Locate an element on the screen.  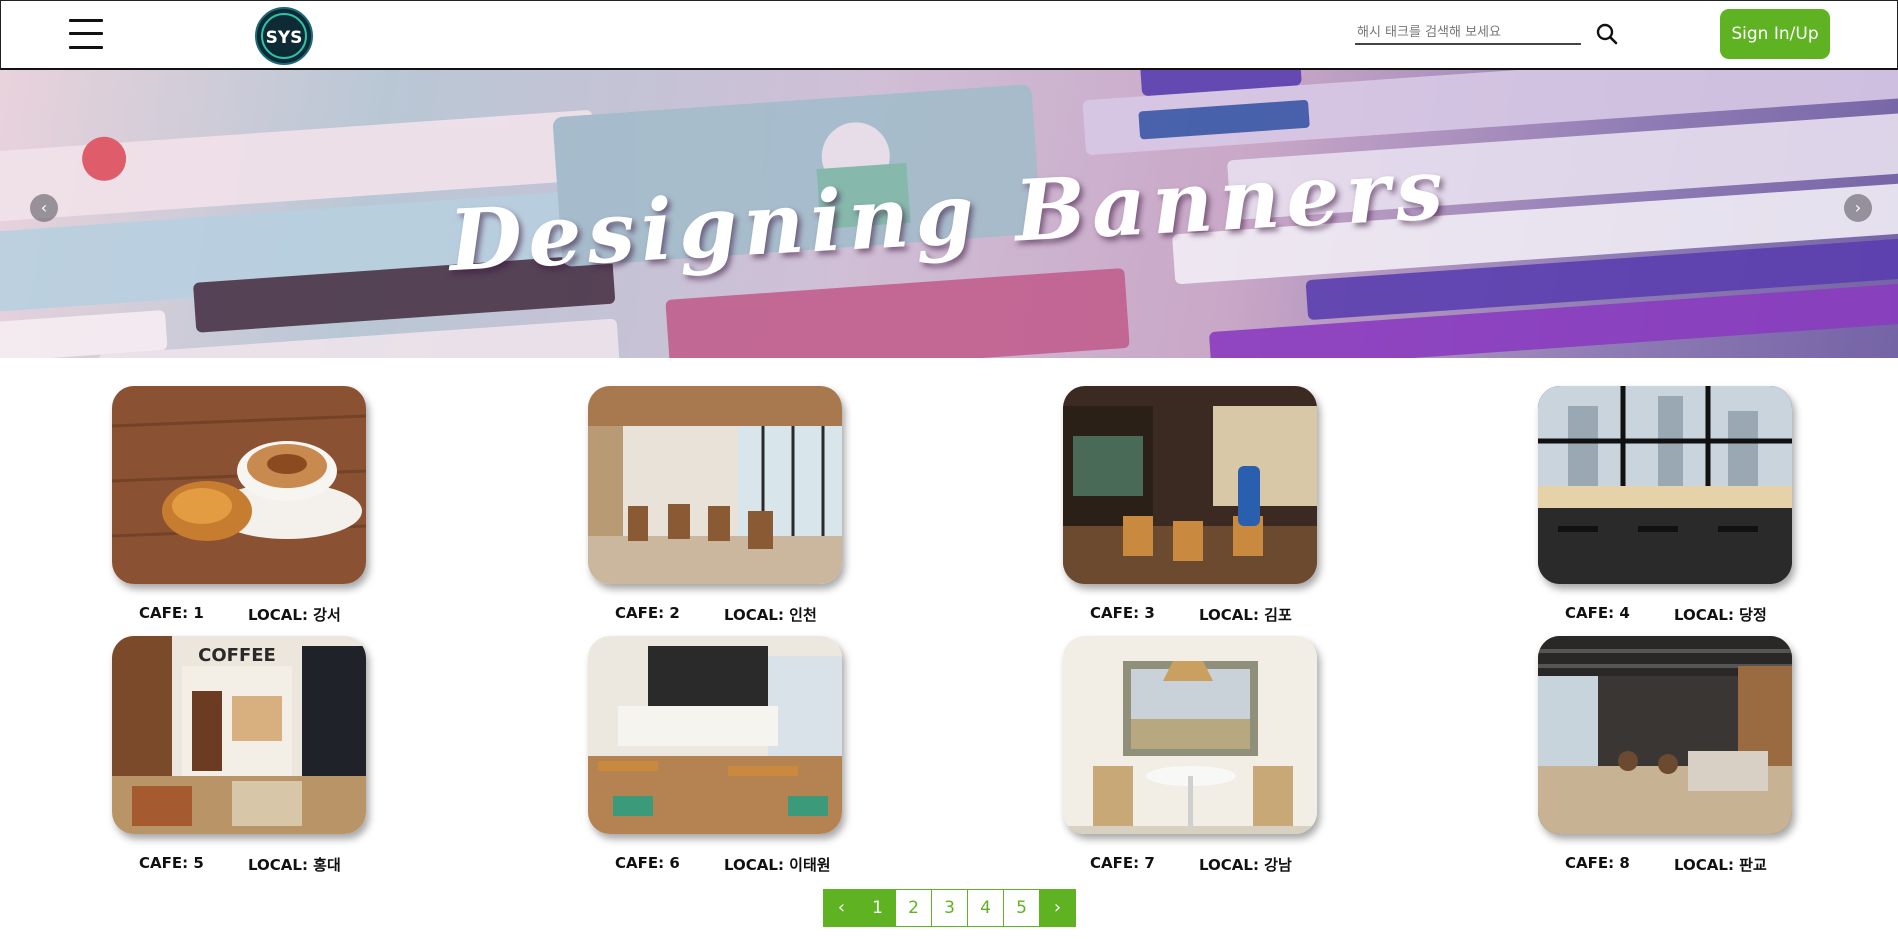
cafe-card: CAFE: 7 LOCAL: 강남 is located at coordinates (1193, 755).